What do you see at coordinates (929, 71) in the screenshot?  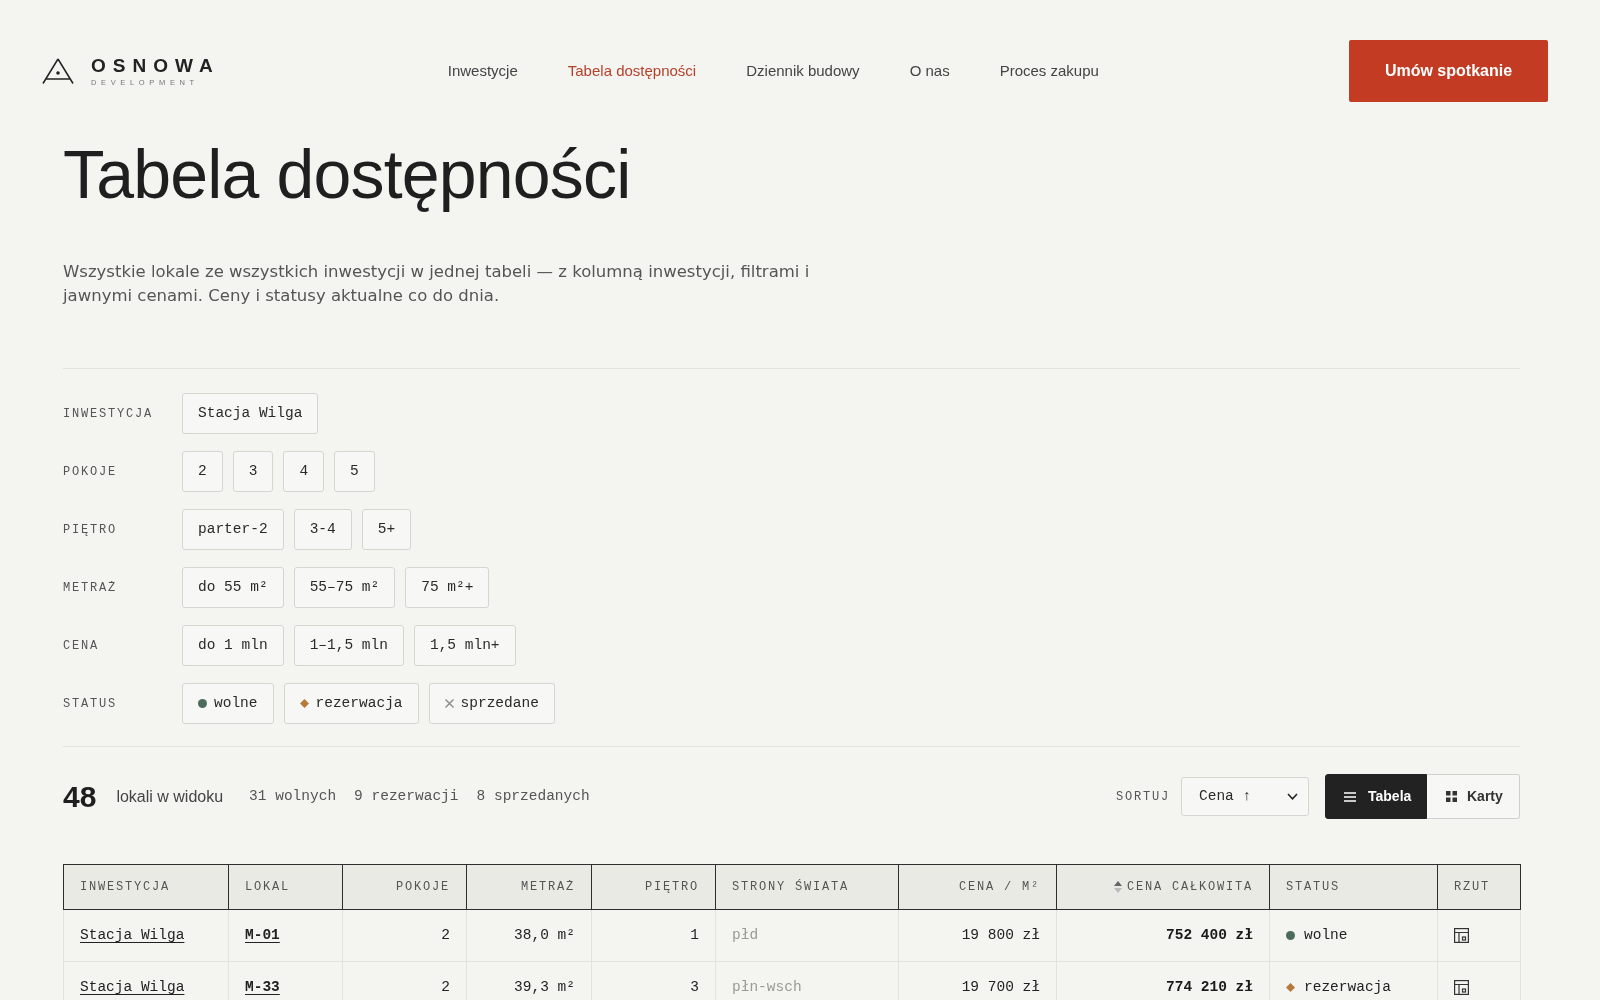 I see `nav-link: O nas` at bounding box center [929, 71].